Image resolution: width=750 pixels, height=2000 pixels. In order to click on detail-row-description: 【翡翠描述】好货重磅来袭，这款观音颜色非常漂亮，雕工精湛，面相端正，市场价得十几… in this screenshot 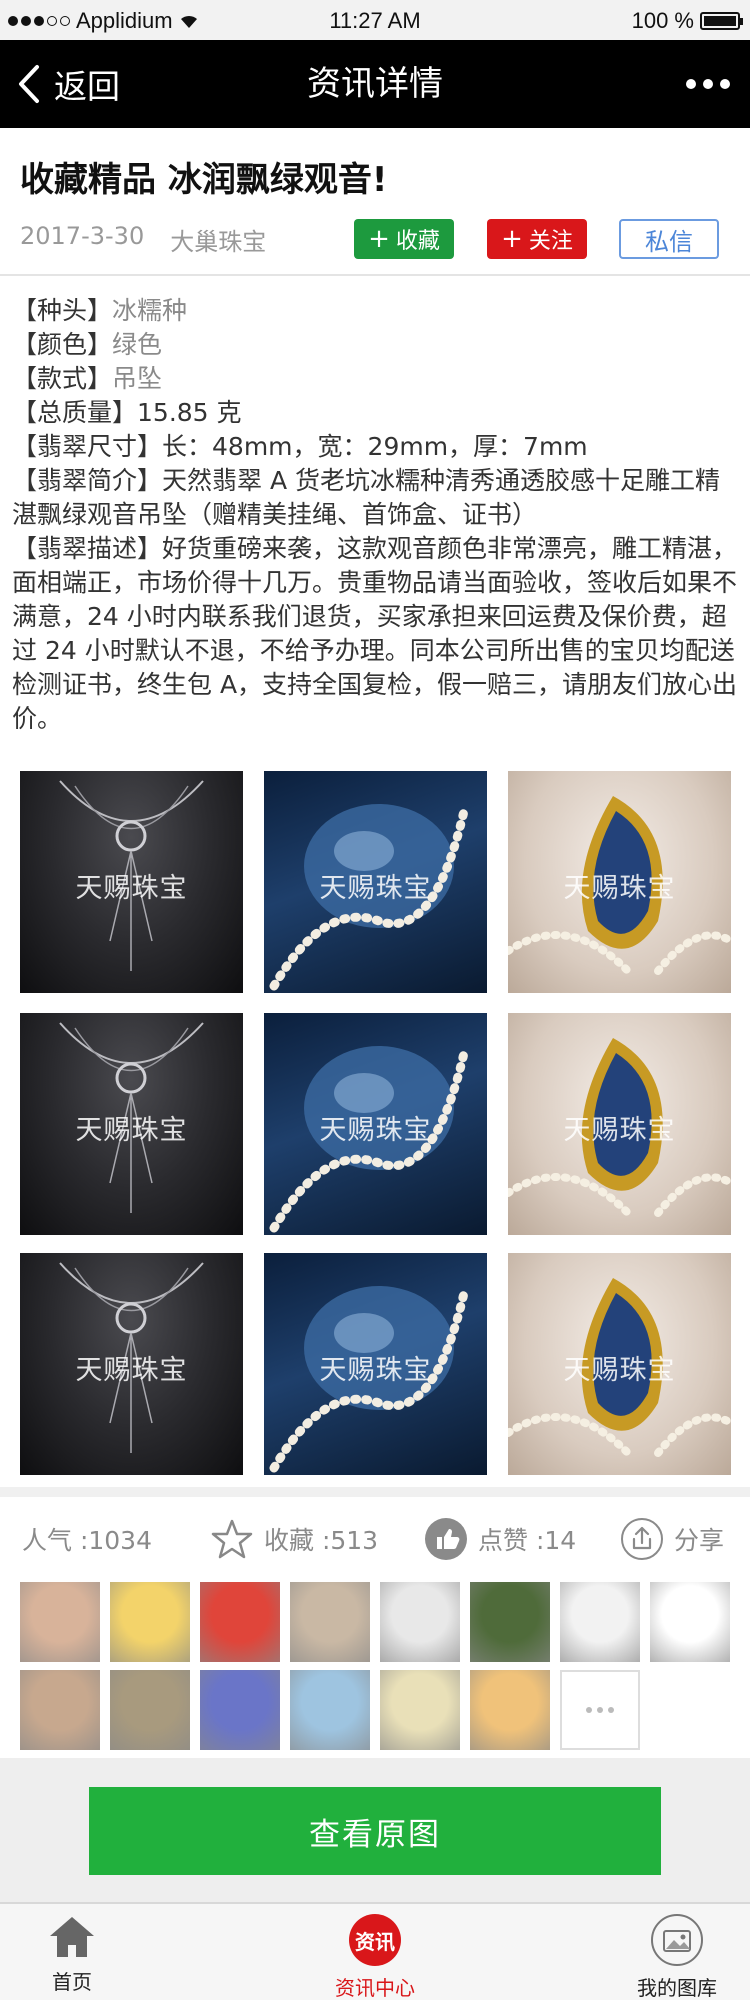, I will do `click(375, 633)`.